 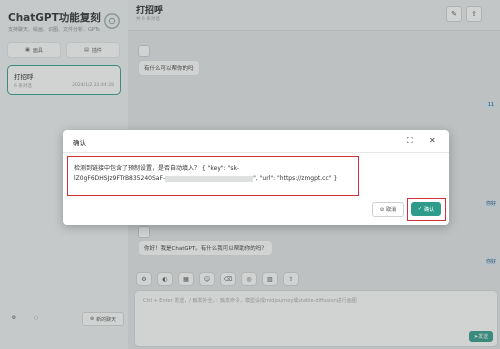 What do you see at coordinates (157, 168) in the screenshot?
I see `message-lead: 检测到链接中包含了预制设置，是否自动填入？ { "key": "sk-` at bounding box center [157, 168].